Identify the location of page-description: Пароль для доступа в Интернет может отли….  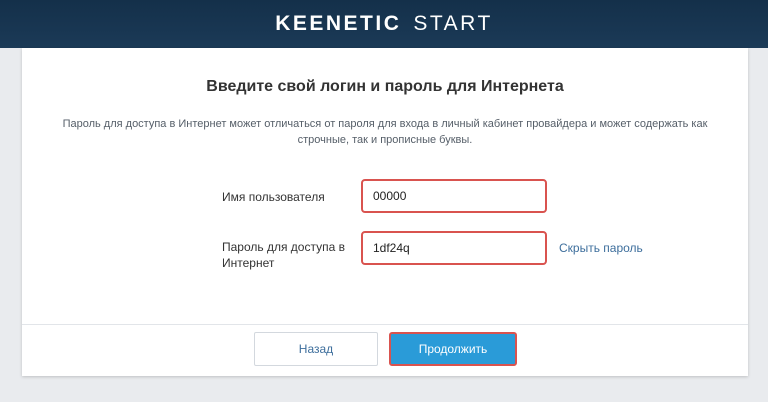
(385, 132).